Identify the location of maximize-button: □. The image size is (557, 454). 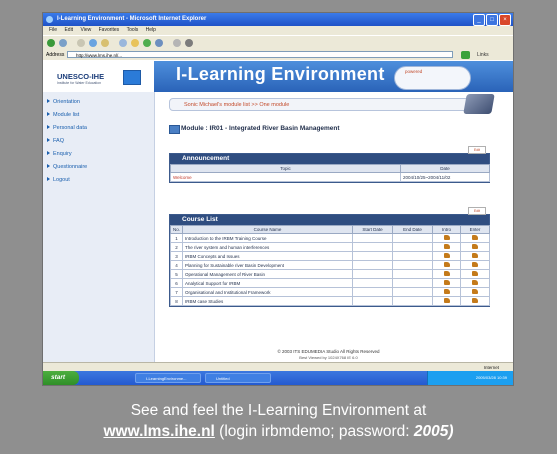
(492, 20).